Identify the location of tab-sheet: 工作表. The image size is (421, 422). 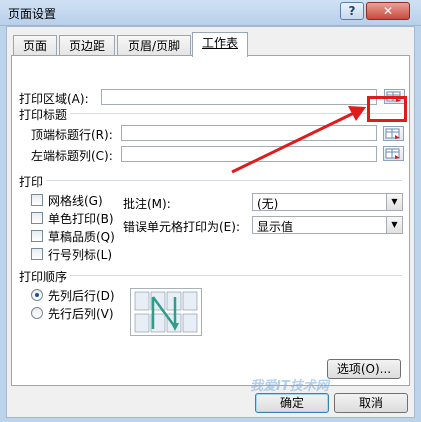
(220, 44).